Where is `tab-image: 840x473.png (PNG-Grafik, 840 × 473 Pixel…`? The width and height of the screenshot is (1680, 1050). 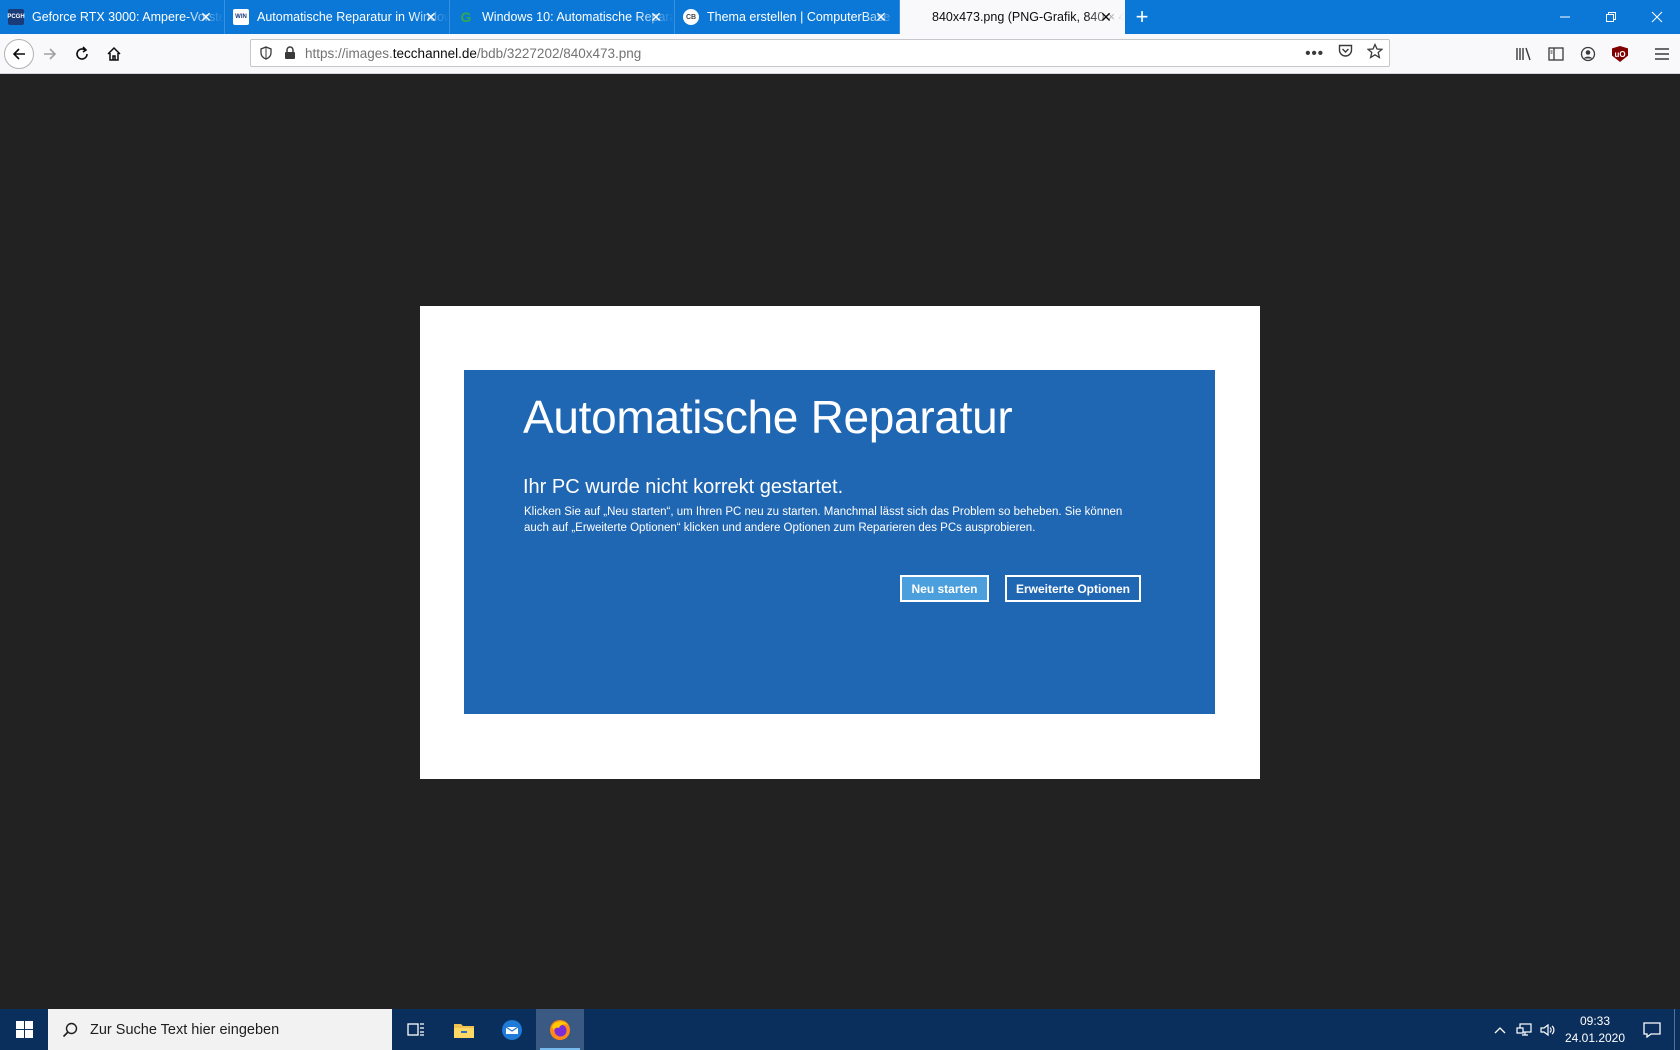 tab-image: 840x473.png (PNG-Grafik, 840 × 473 Pixel… is located at coordinates (1012, 17).